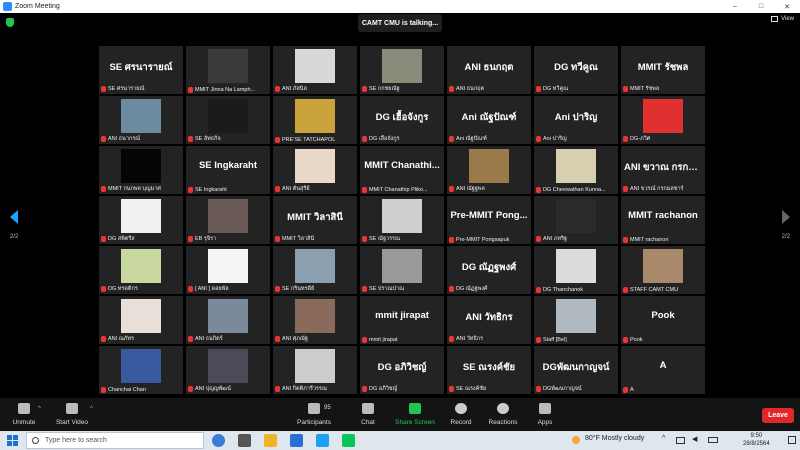 The height and width of the screenshot is (450, 800). Describe the element at coordinates (315, 120) in the screenshot. I see `participant-tile: PRE'SE TATCHAPOL` at that location.